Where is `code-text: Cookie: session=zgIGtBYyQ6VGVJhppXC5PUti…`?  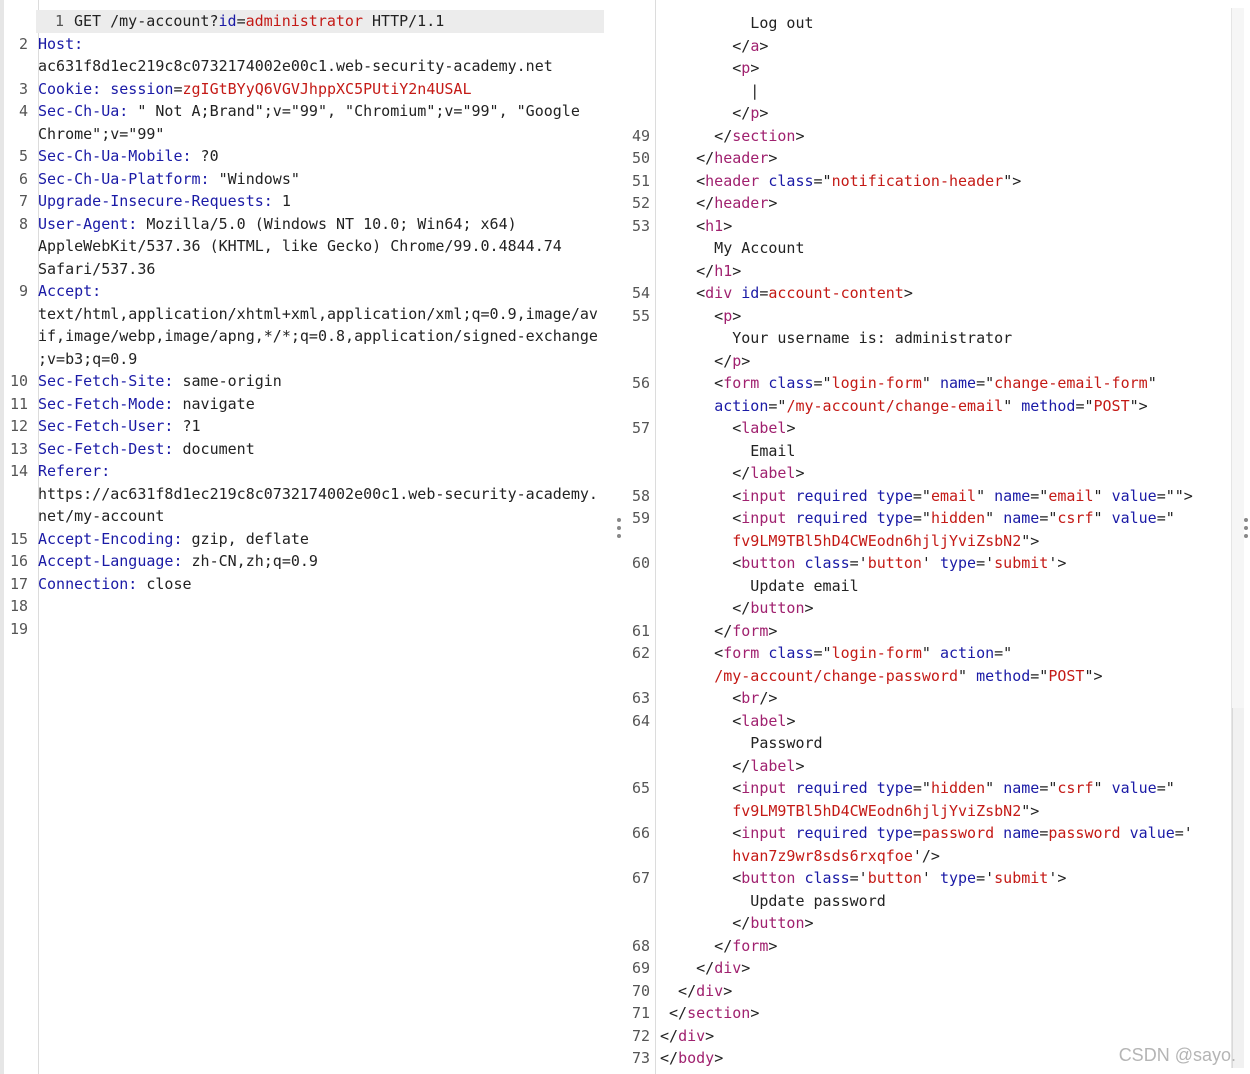 code-text: Cookie: session=zgIGtBYyQ6VGVJhppXC5PUti… is located at coordinates (254, 89).